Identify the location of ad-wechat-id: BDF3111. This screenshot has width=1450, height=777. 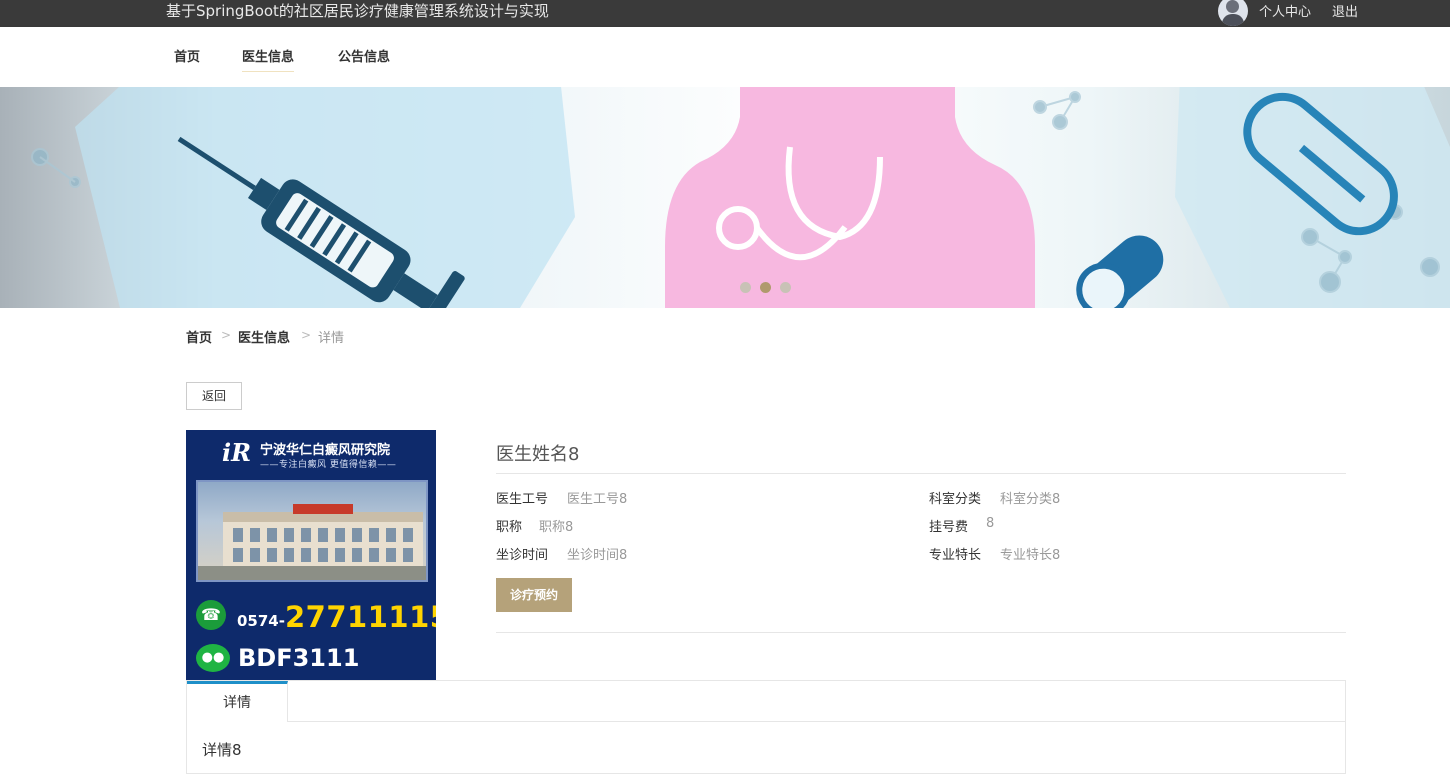
(299, 658).